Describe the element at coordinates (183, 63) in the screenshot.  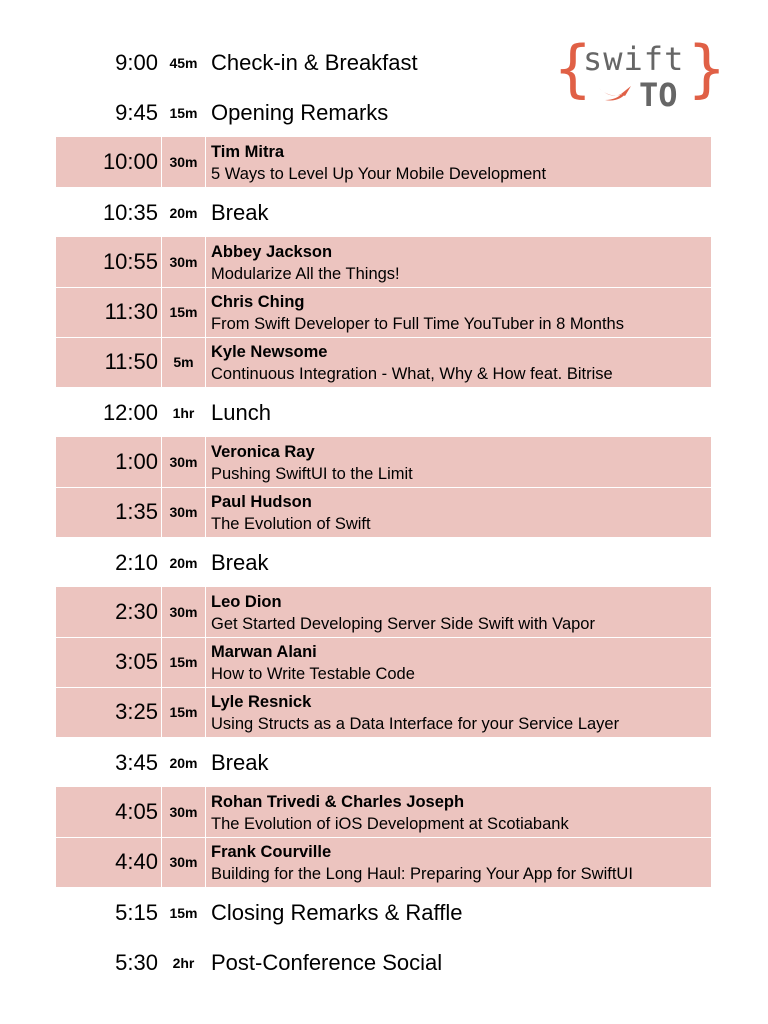
I see `row-duration: 45m` at that location.